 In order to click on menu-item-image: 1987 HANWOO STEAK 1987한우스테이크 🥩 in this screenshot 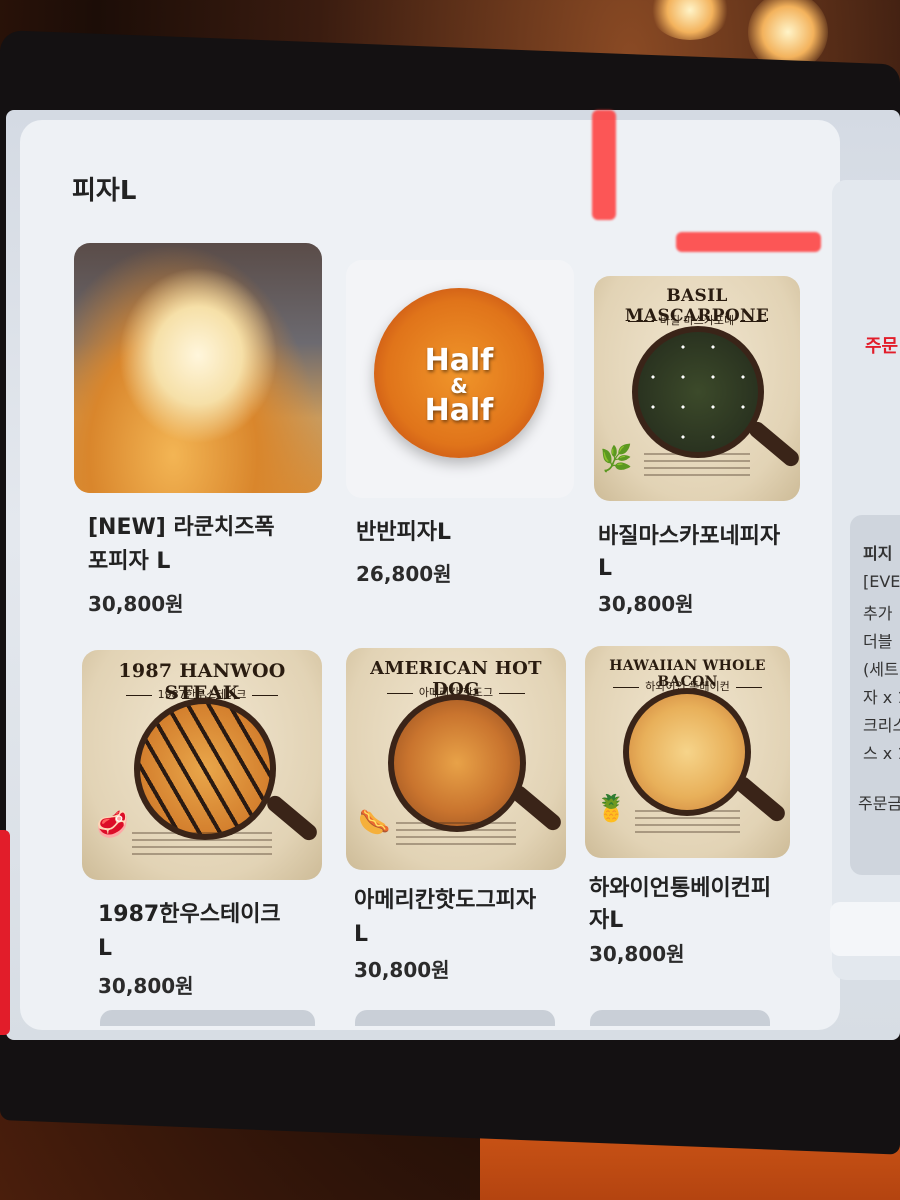, I will do `click(202, 765)`.